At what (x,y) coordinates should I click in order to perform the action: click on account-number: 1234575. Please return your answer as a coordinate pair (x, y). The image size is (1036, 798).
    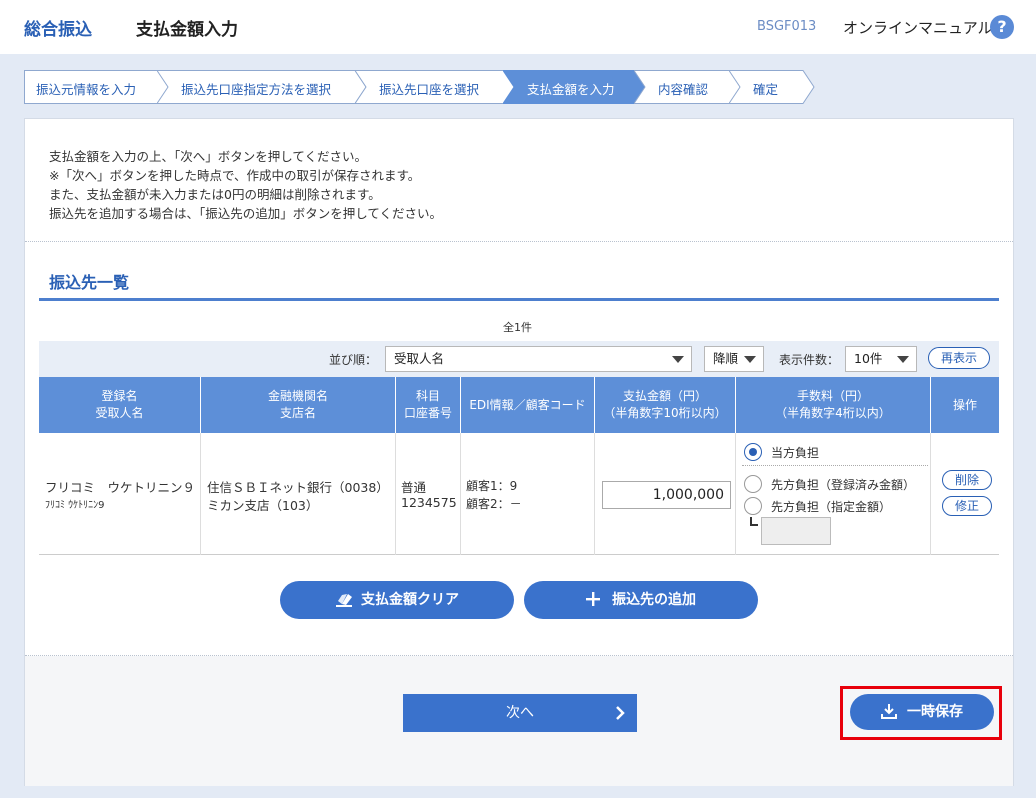
    Looking at the image, I should click on (429, 502).